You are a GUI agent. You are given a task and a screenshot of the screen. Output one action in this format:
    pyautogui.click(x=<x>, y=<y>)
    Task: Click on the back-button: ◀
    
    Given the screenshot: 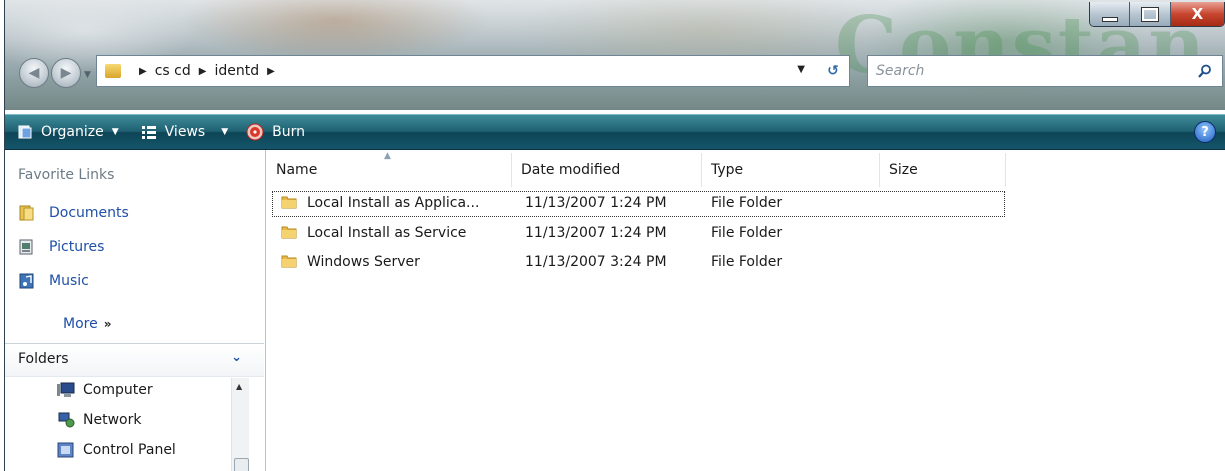 What is the action you would take?
    pyautogui.click(x=34, y=73)
    